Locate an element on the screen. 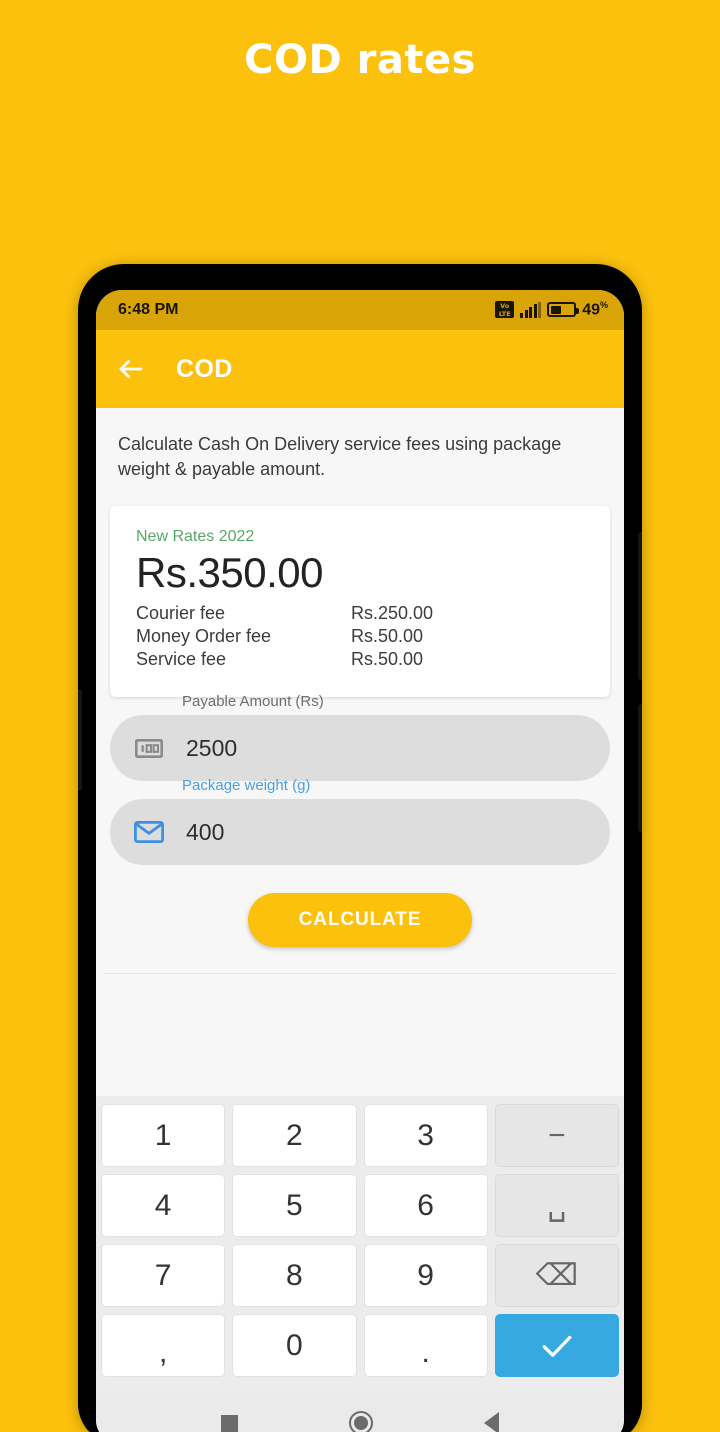 The width and height of the screenshot is (720, 1432). keyboard-row: 4 5 6 ␣ is located at coordinates (360, 1205).